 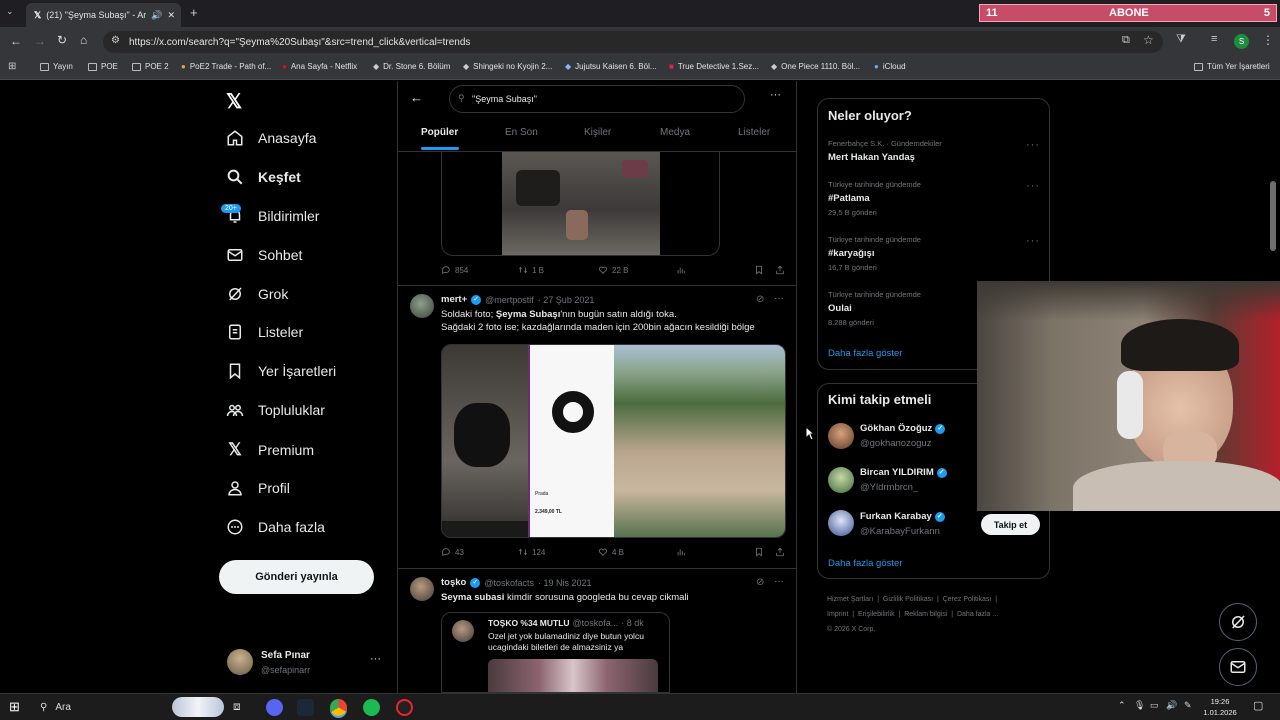 What do you see at coordinates (40, 41) in the screenshot?
I see `forward-icon: →` at bounding box center [40, 41].